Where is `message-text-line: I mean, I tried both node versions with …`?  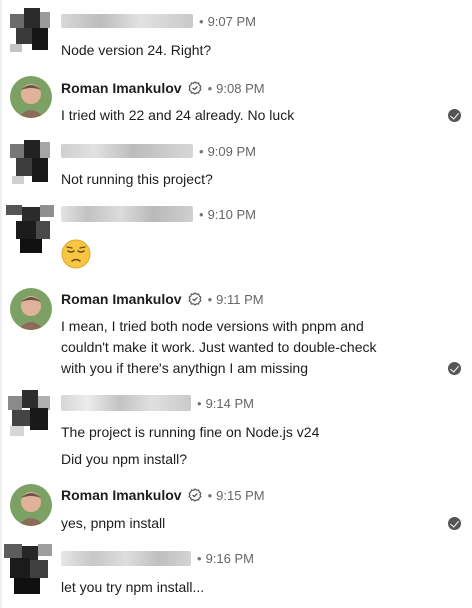 message-text-line: I mean, I tried both node versions with … is located at coordinates (212, 326).